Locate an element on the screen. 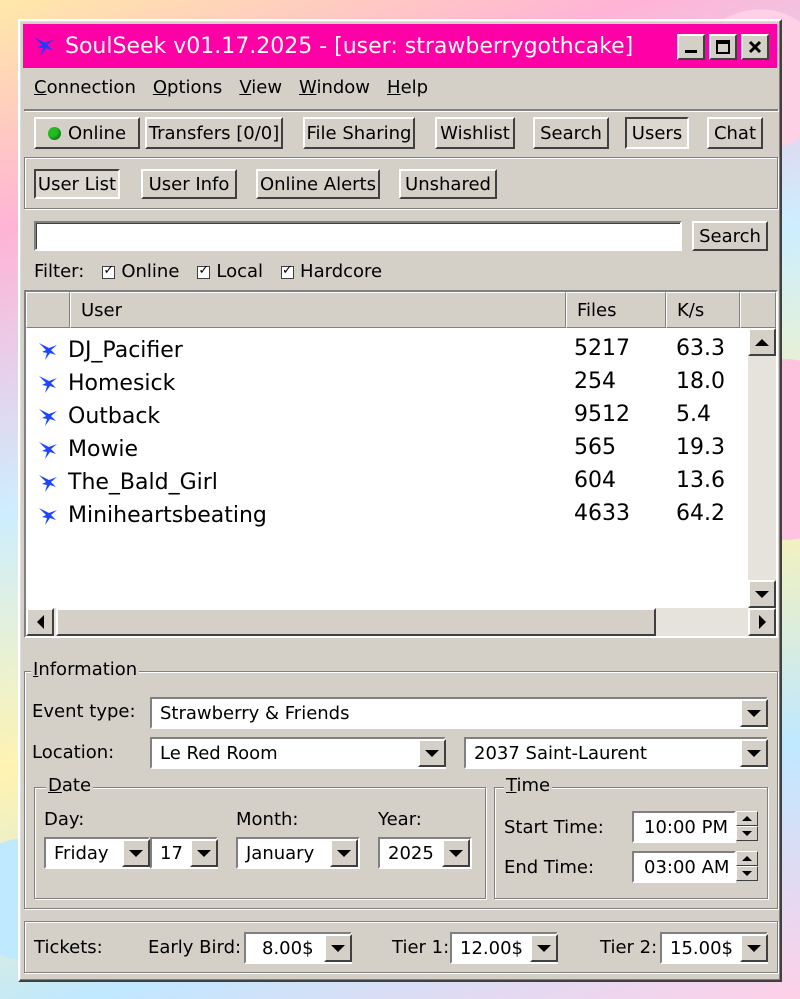  filter-bar: Filter: Online Local Hardcore is located at coordinates (208, 271).